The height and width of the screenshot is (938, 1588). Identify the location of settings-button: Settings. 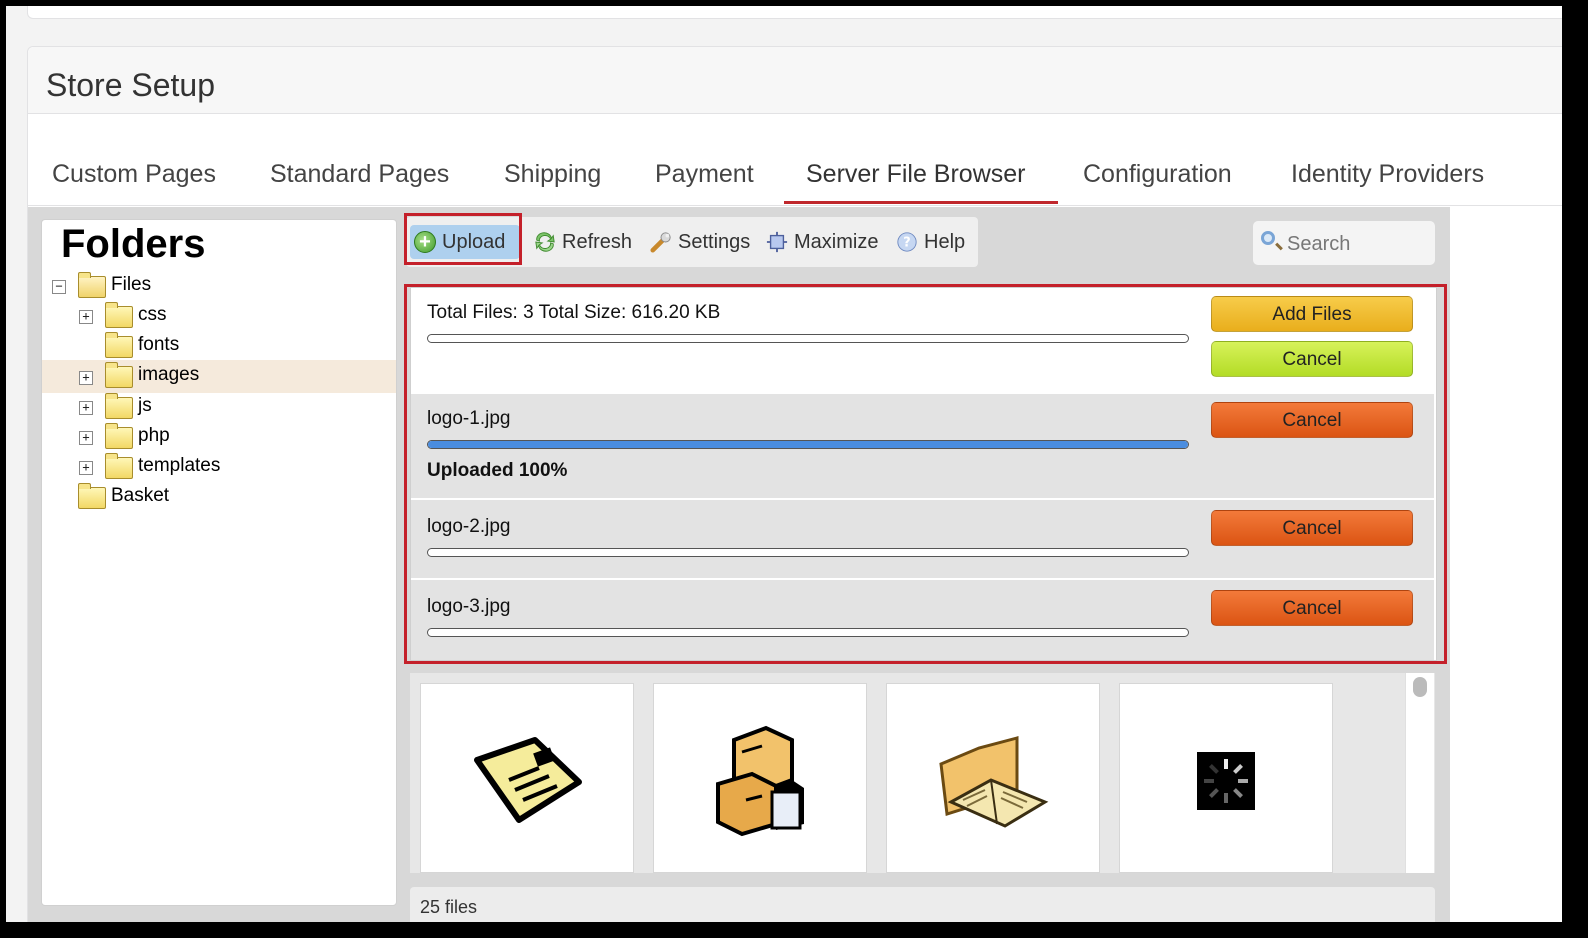
(702, 242).